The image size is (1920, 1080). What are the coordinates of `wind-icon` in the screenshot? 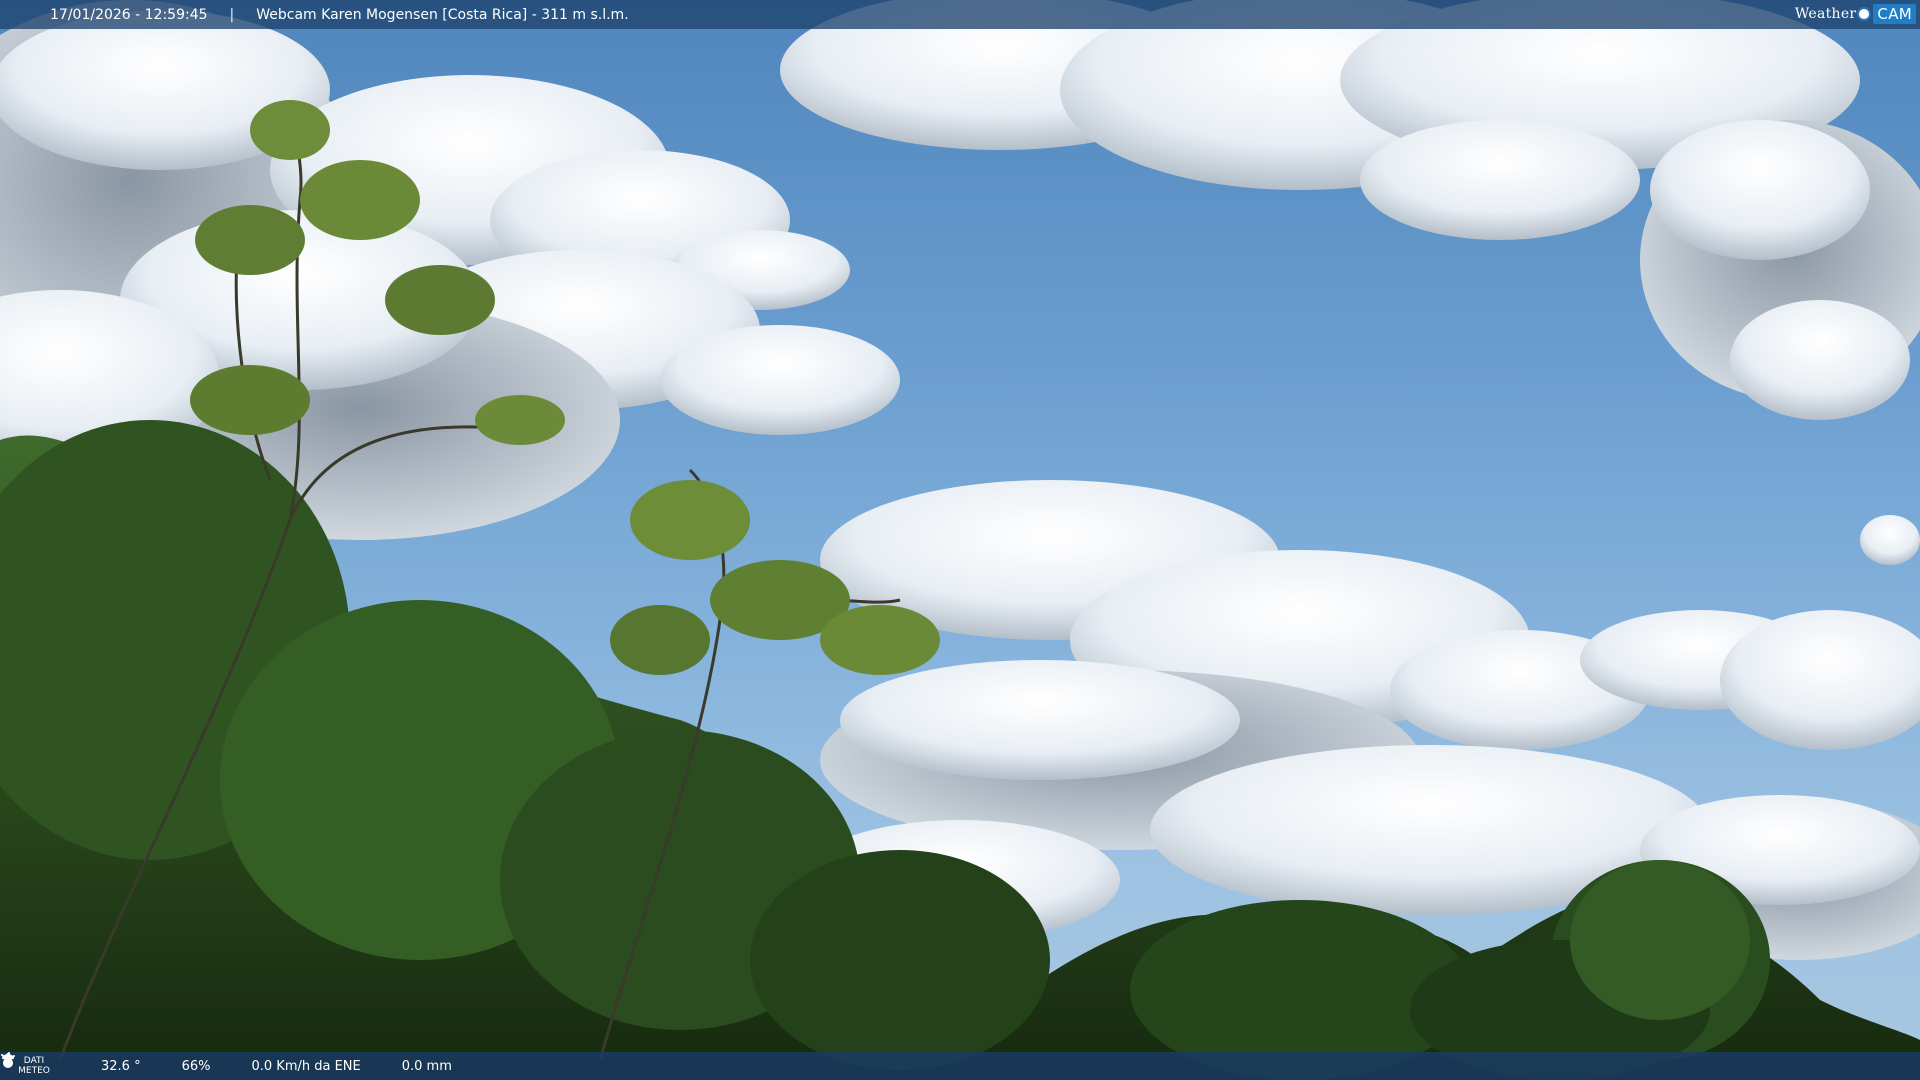 It's located at (123, 1063).